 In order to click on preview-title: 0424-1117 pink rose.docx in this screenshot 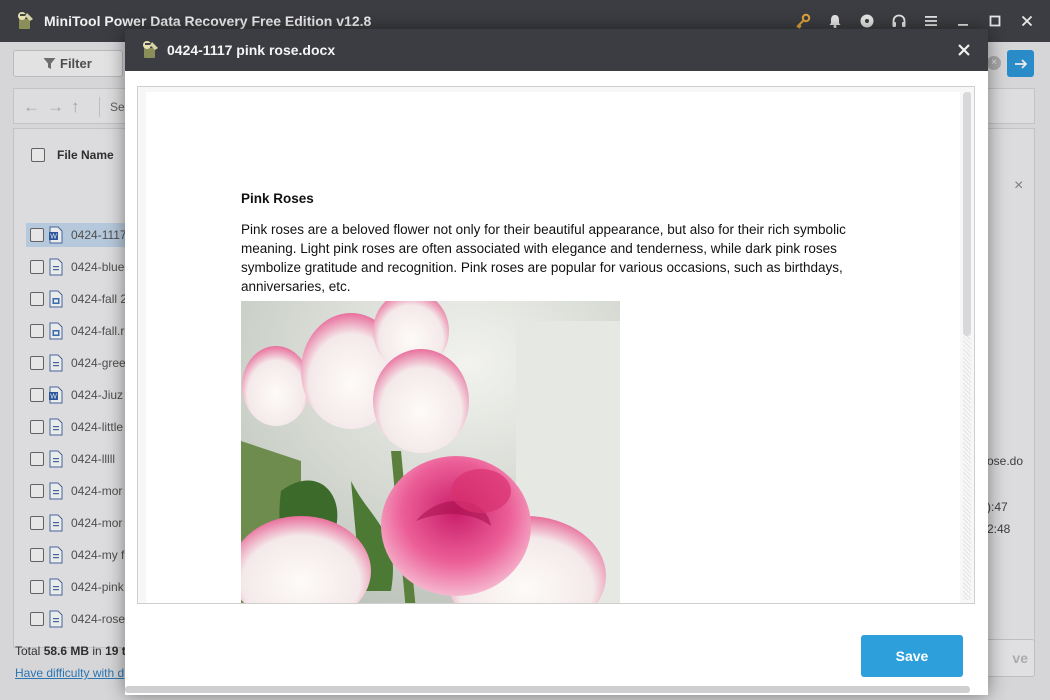, I will do `click(251, 50)`.